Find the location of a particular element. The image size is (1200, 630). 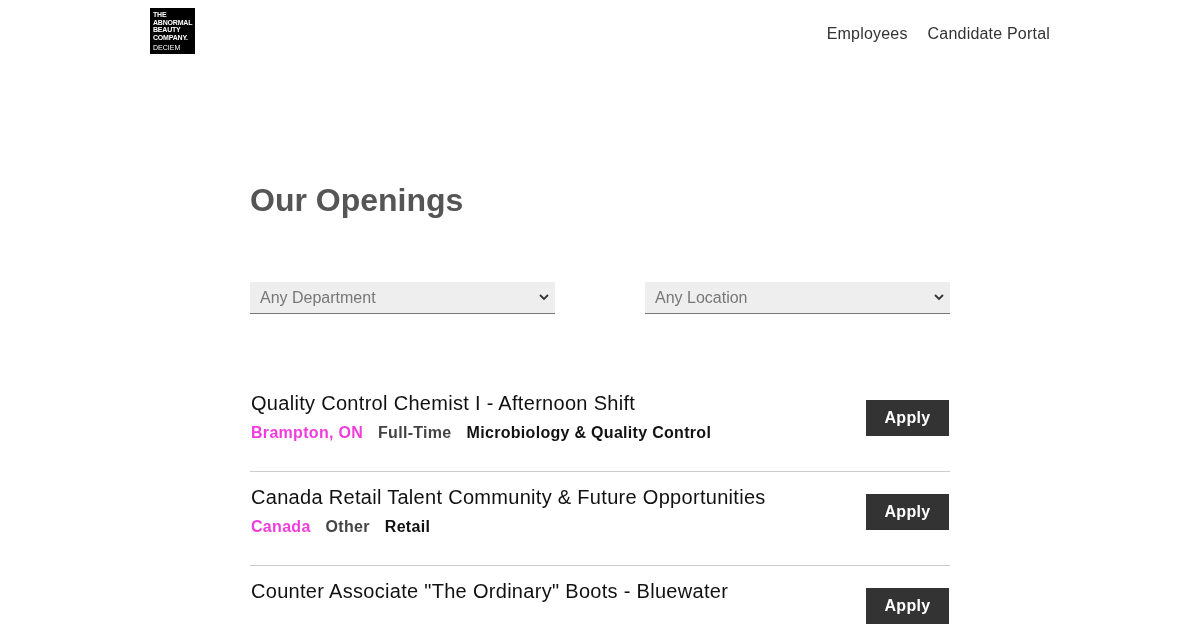

job-location: Brampton, ON is located at coordinates (307, 433).